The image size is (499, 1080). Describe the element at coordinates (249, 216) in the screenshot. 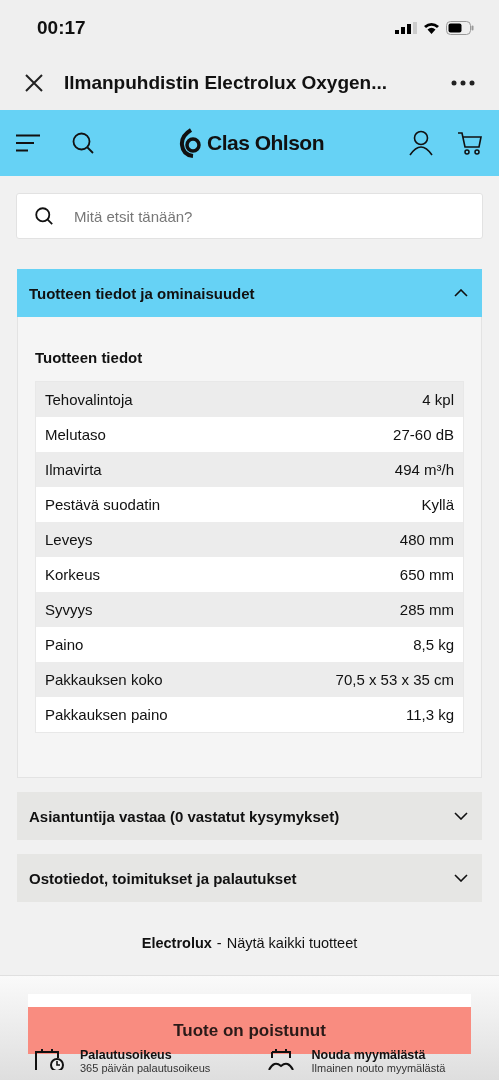

I see `search-field: Mitä etsit tänään?` at that location.